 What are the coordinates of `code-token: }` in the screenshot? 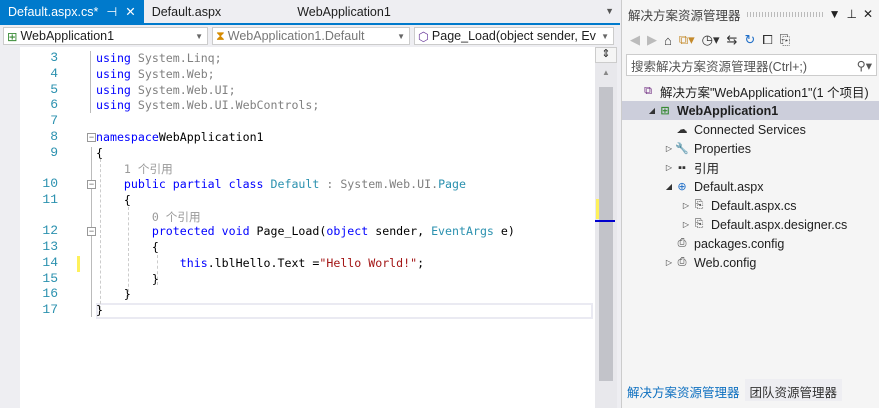 It's located at (127, 278).